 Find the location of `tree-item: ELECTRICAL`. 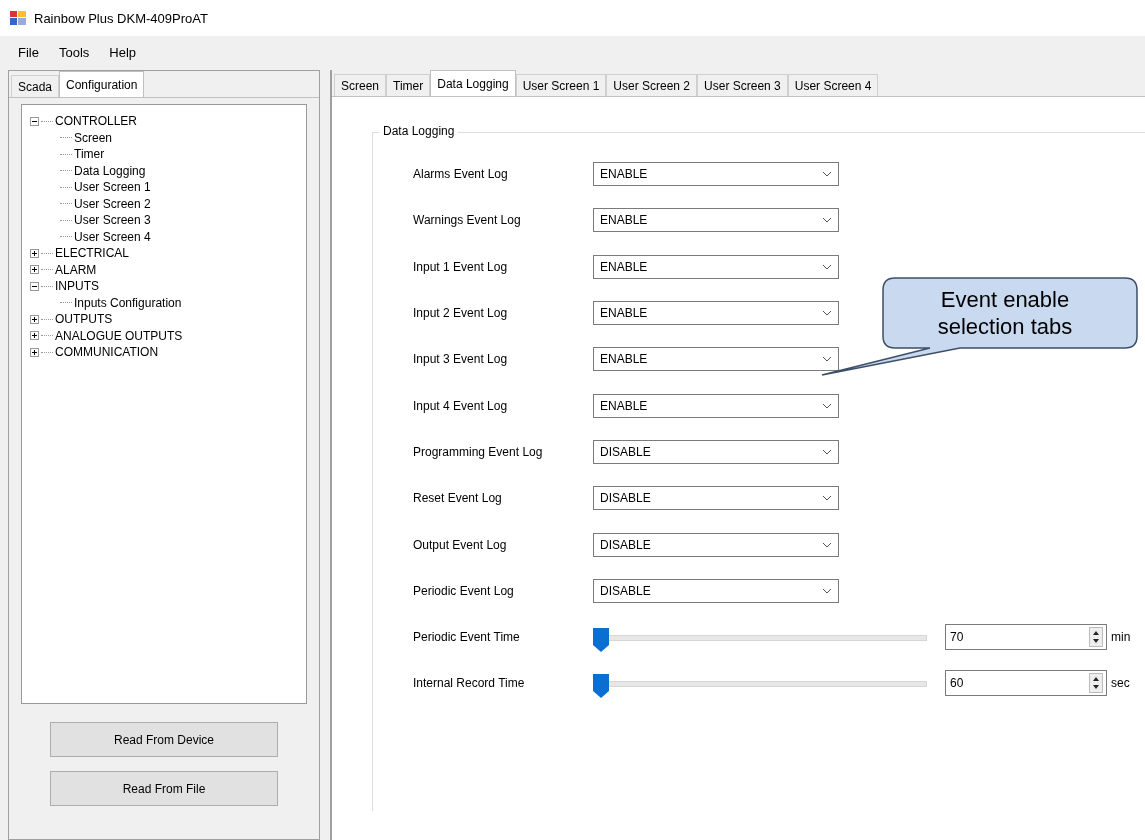

tree-item: ELECTRICAL is located at coordinates (92, 253).